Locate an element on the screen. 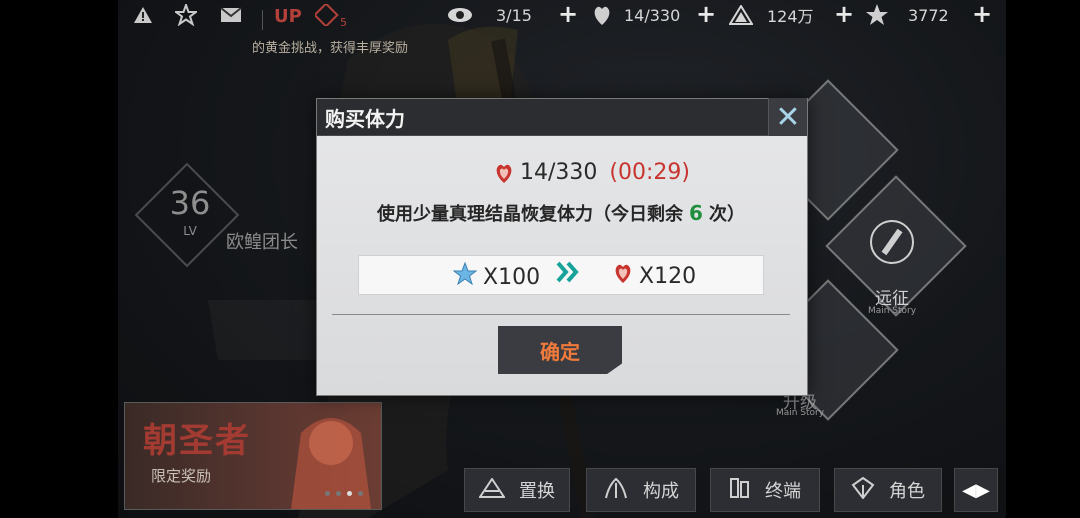  banner-subtitle: 限定奖励 is located at coordinates (181, 476).